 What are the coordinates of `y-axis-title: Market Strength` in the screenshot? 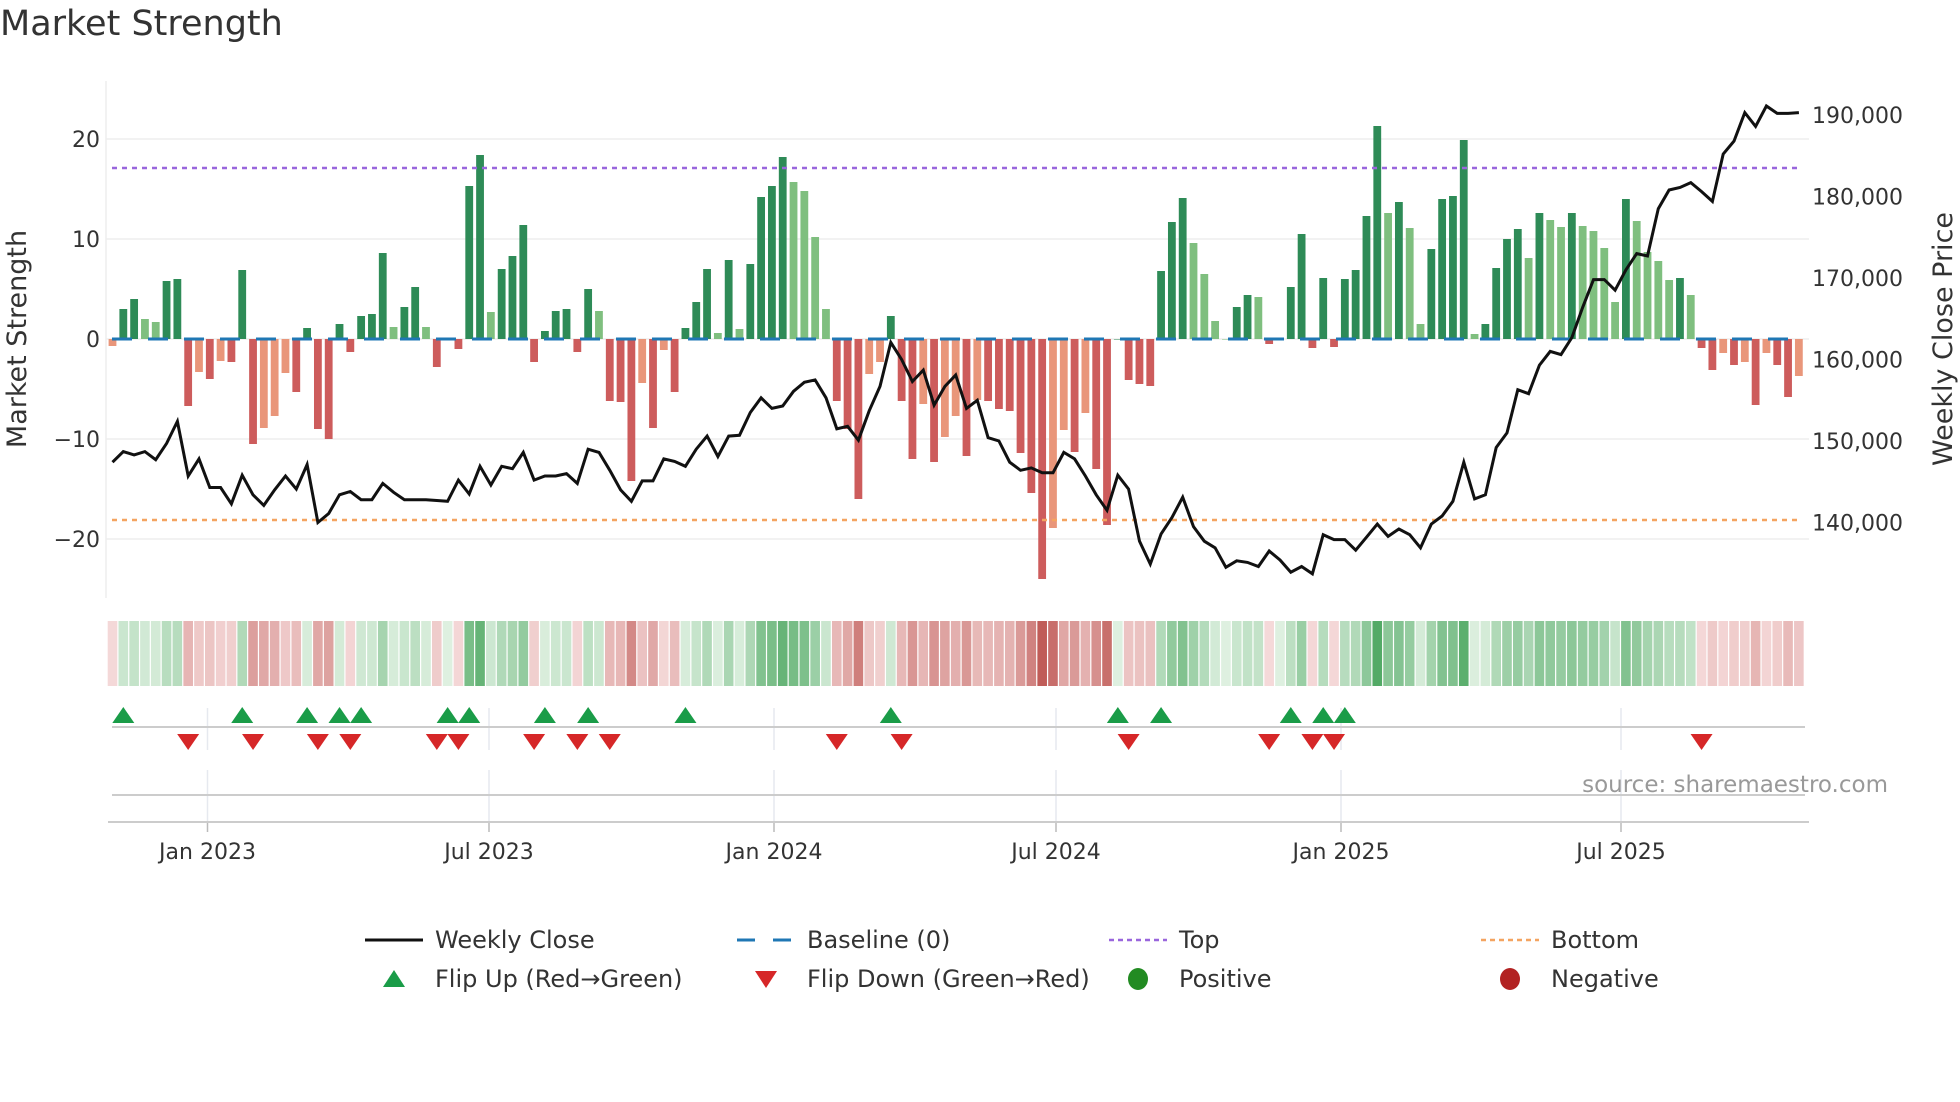 It's located at (17, 339).